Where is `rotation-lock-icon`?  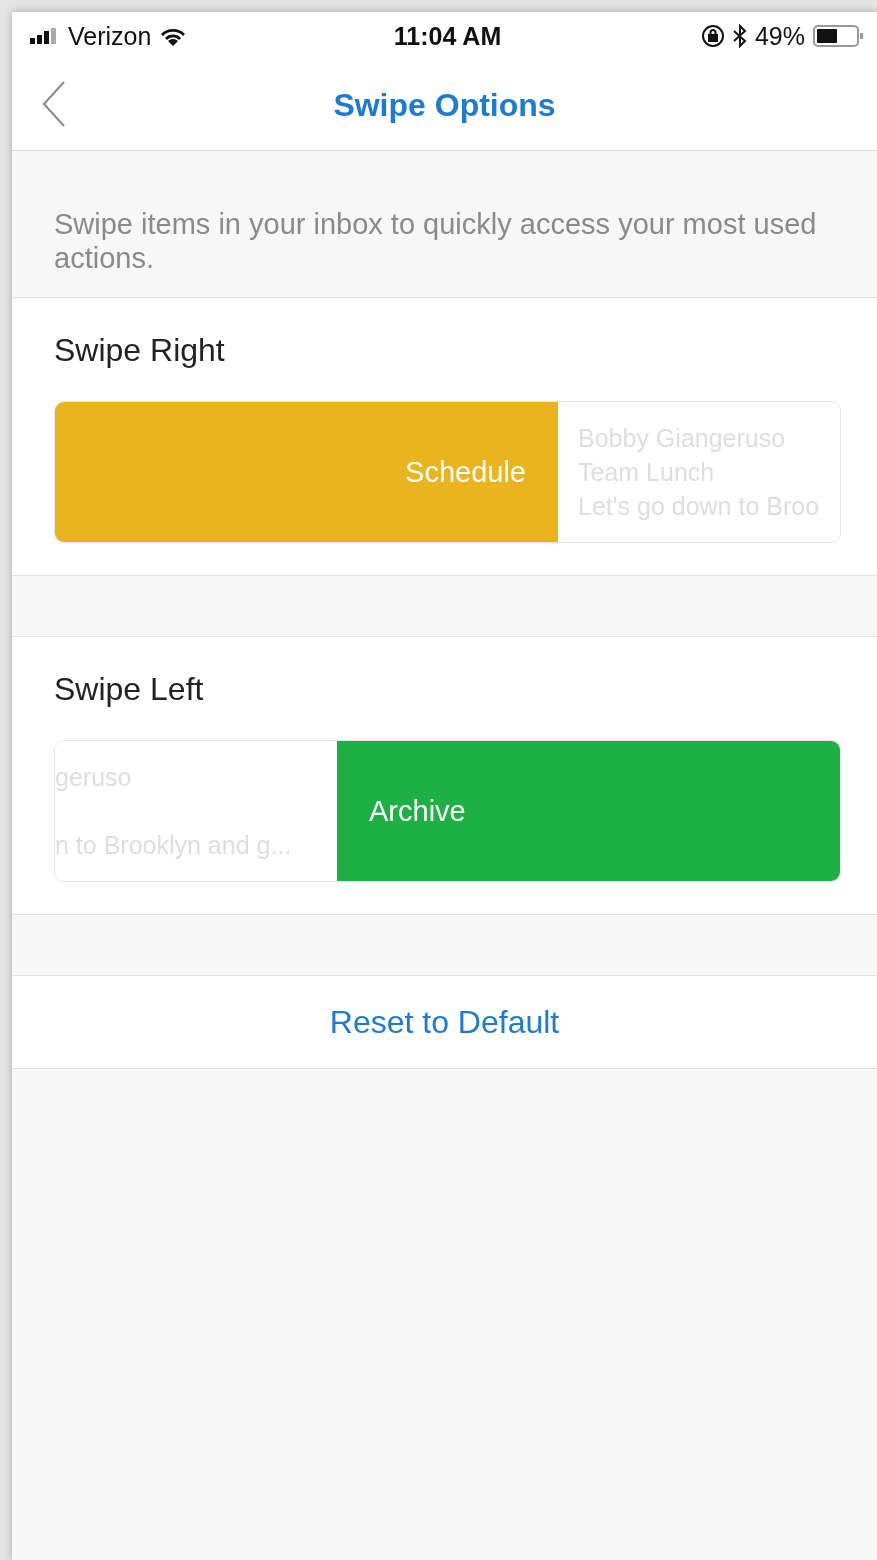 rotation-lock-icon is located at coordinates (712, 36).